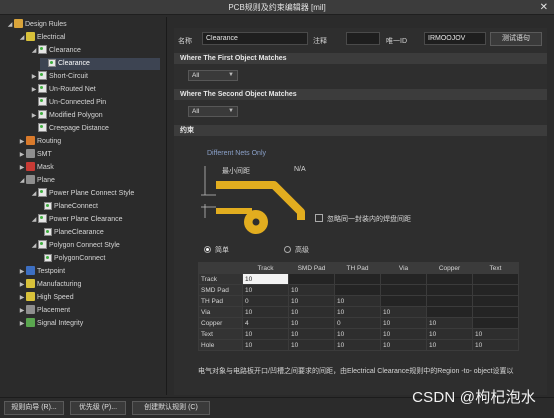 Image resolution: width=554 pixels, height=418 pixels. I want to click on tree-item-smt: ▶ SMT, so click(35, 155).